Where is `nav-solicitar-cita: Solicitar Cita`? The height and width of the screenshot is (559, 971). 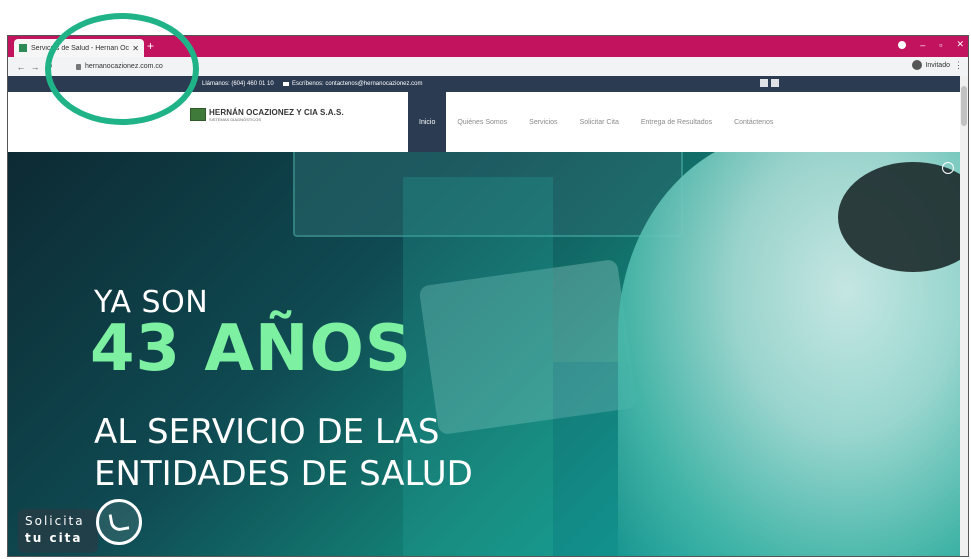
nav-solicitar-cita: Solicitar Cita is located at coordinates (599, 122).